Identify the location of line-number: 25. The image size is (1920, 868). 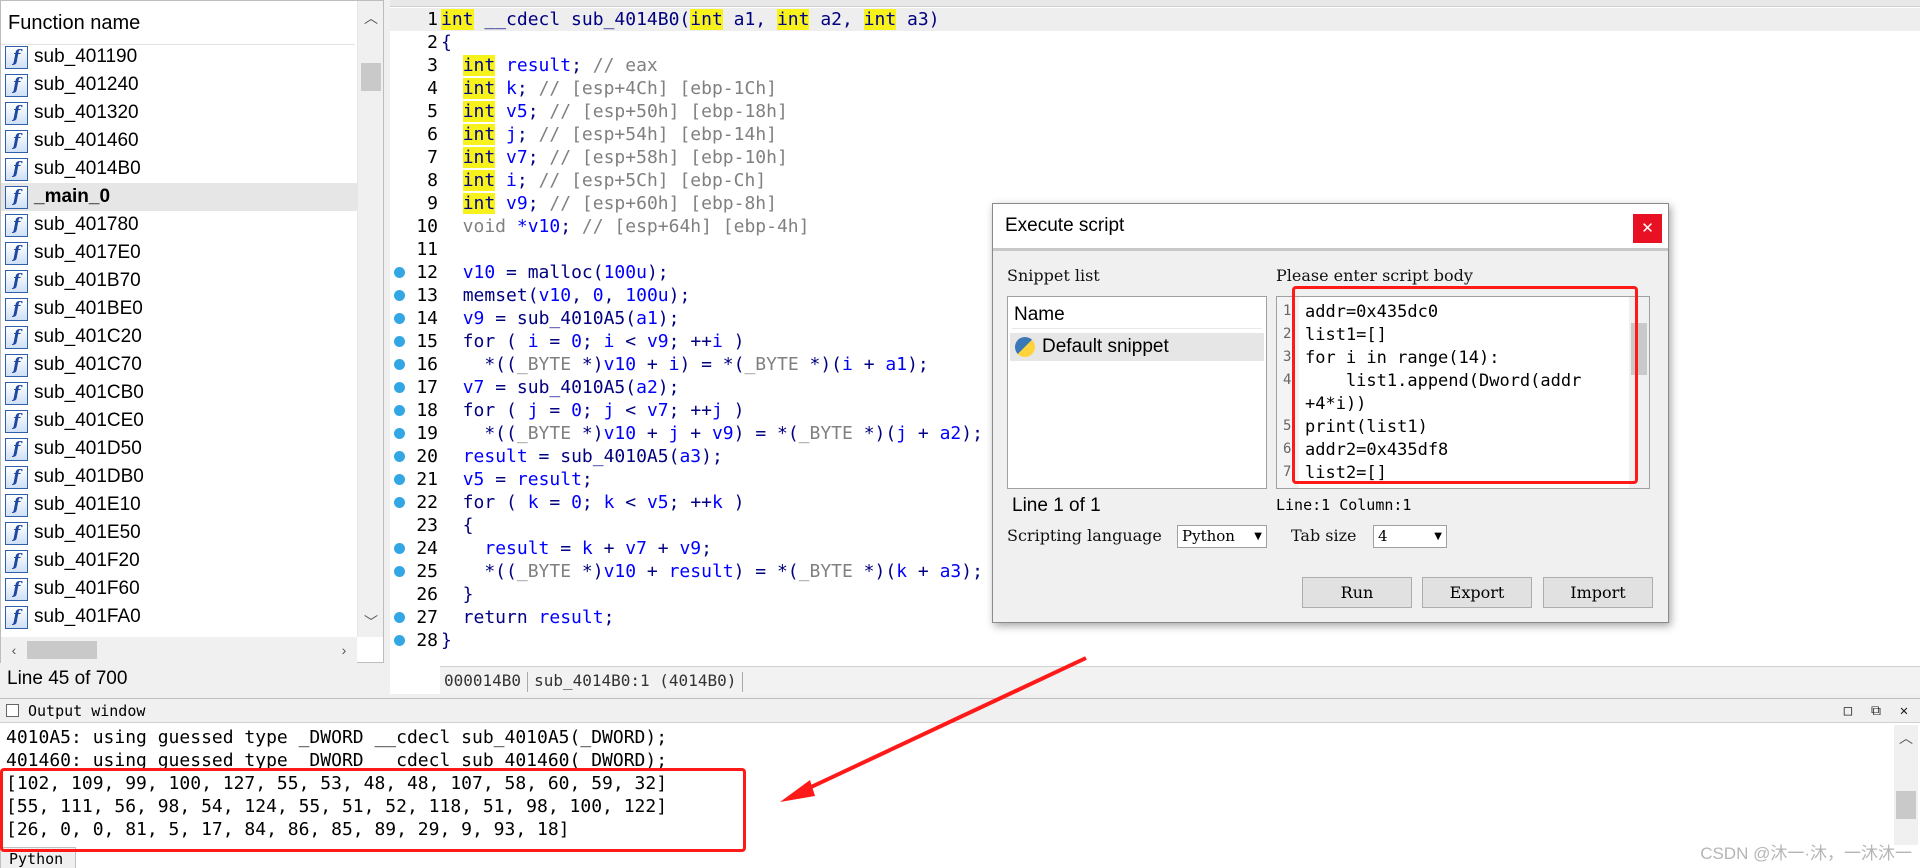
(427, 571).